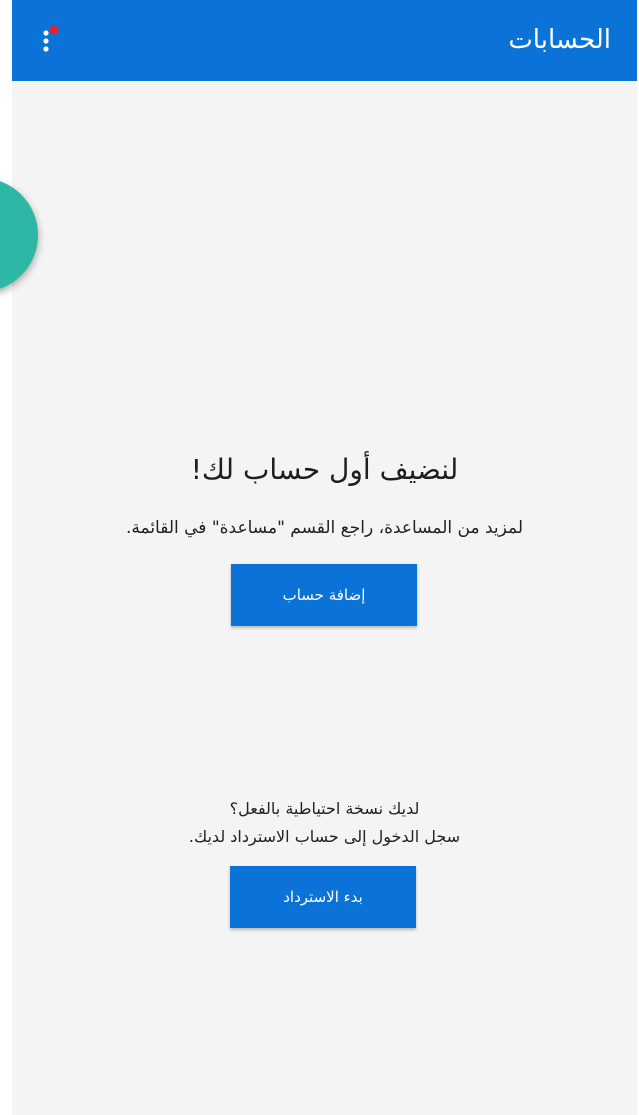 The height and width of the screenshot is (1115, 639). Describe the element at coordinates (51, 38) in the screenshot. I see `overflow-menu-icon` at that location.